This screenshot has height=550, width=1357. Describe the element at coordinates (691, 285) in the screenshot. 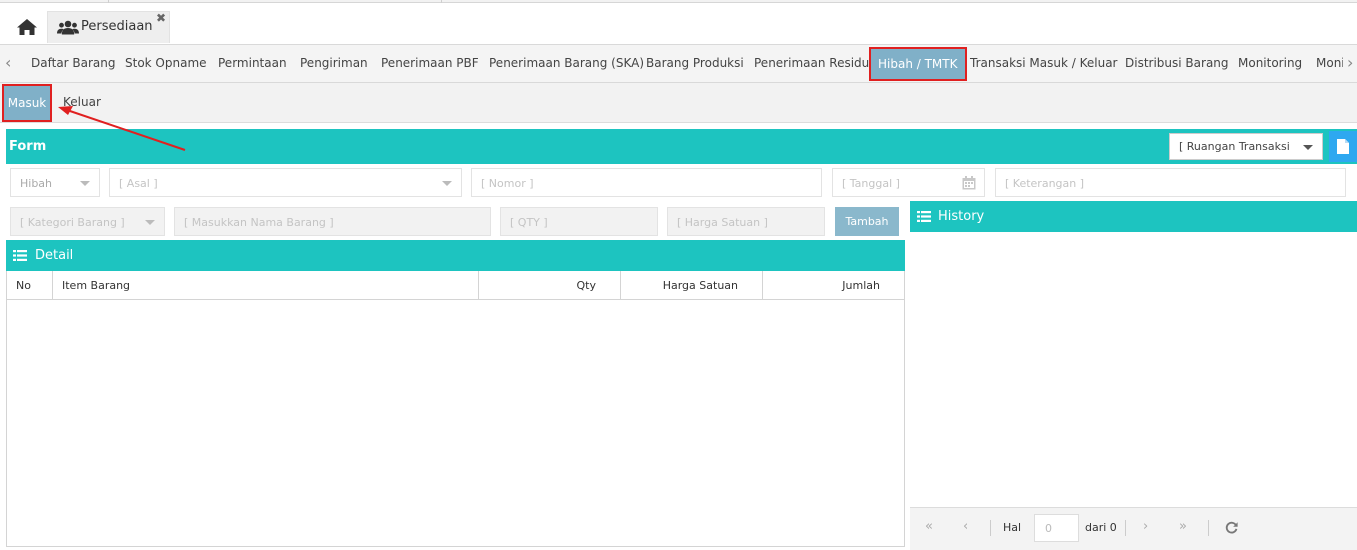

I see `column-harga-satuan: Harga Satuan` at that location.